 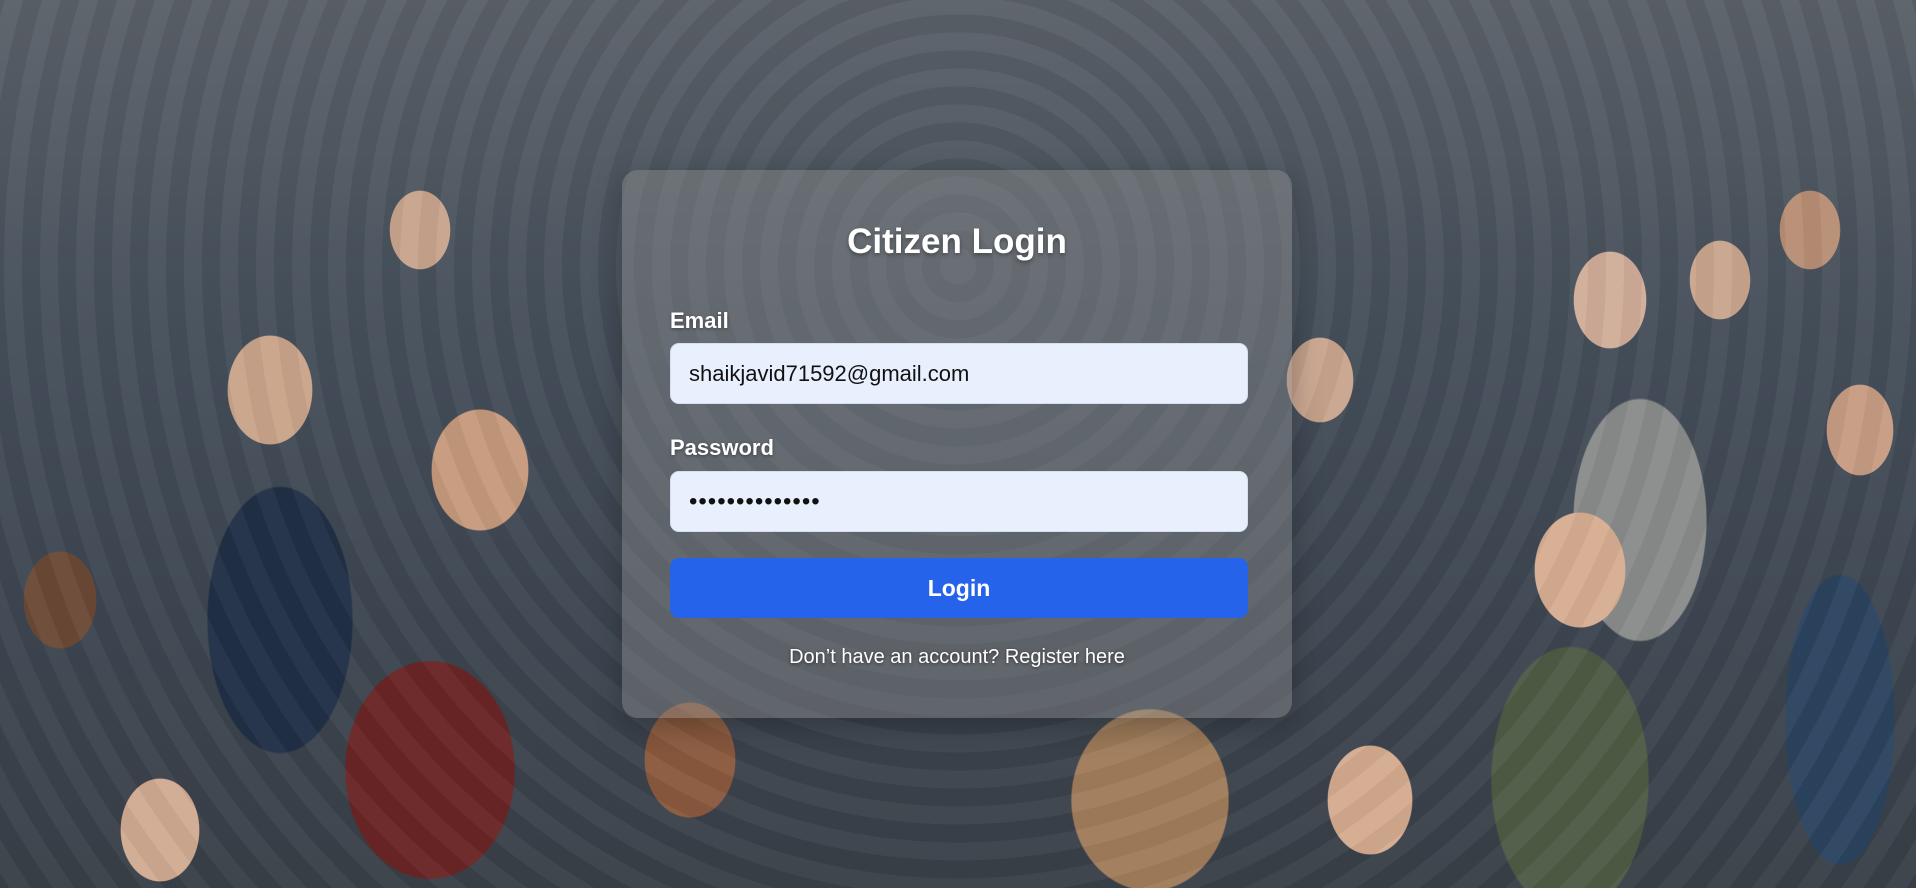 I want to click on register-link: Register here, so click(x=1065, y=657).